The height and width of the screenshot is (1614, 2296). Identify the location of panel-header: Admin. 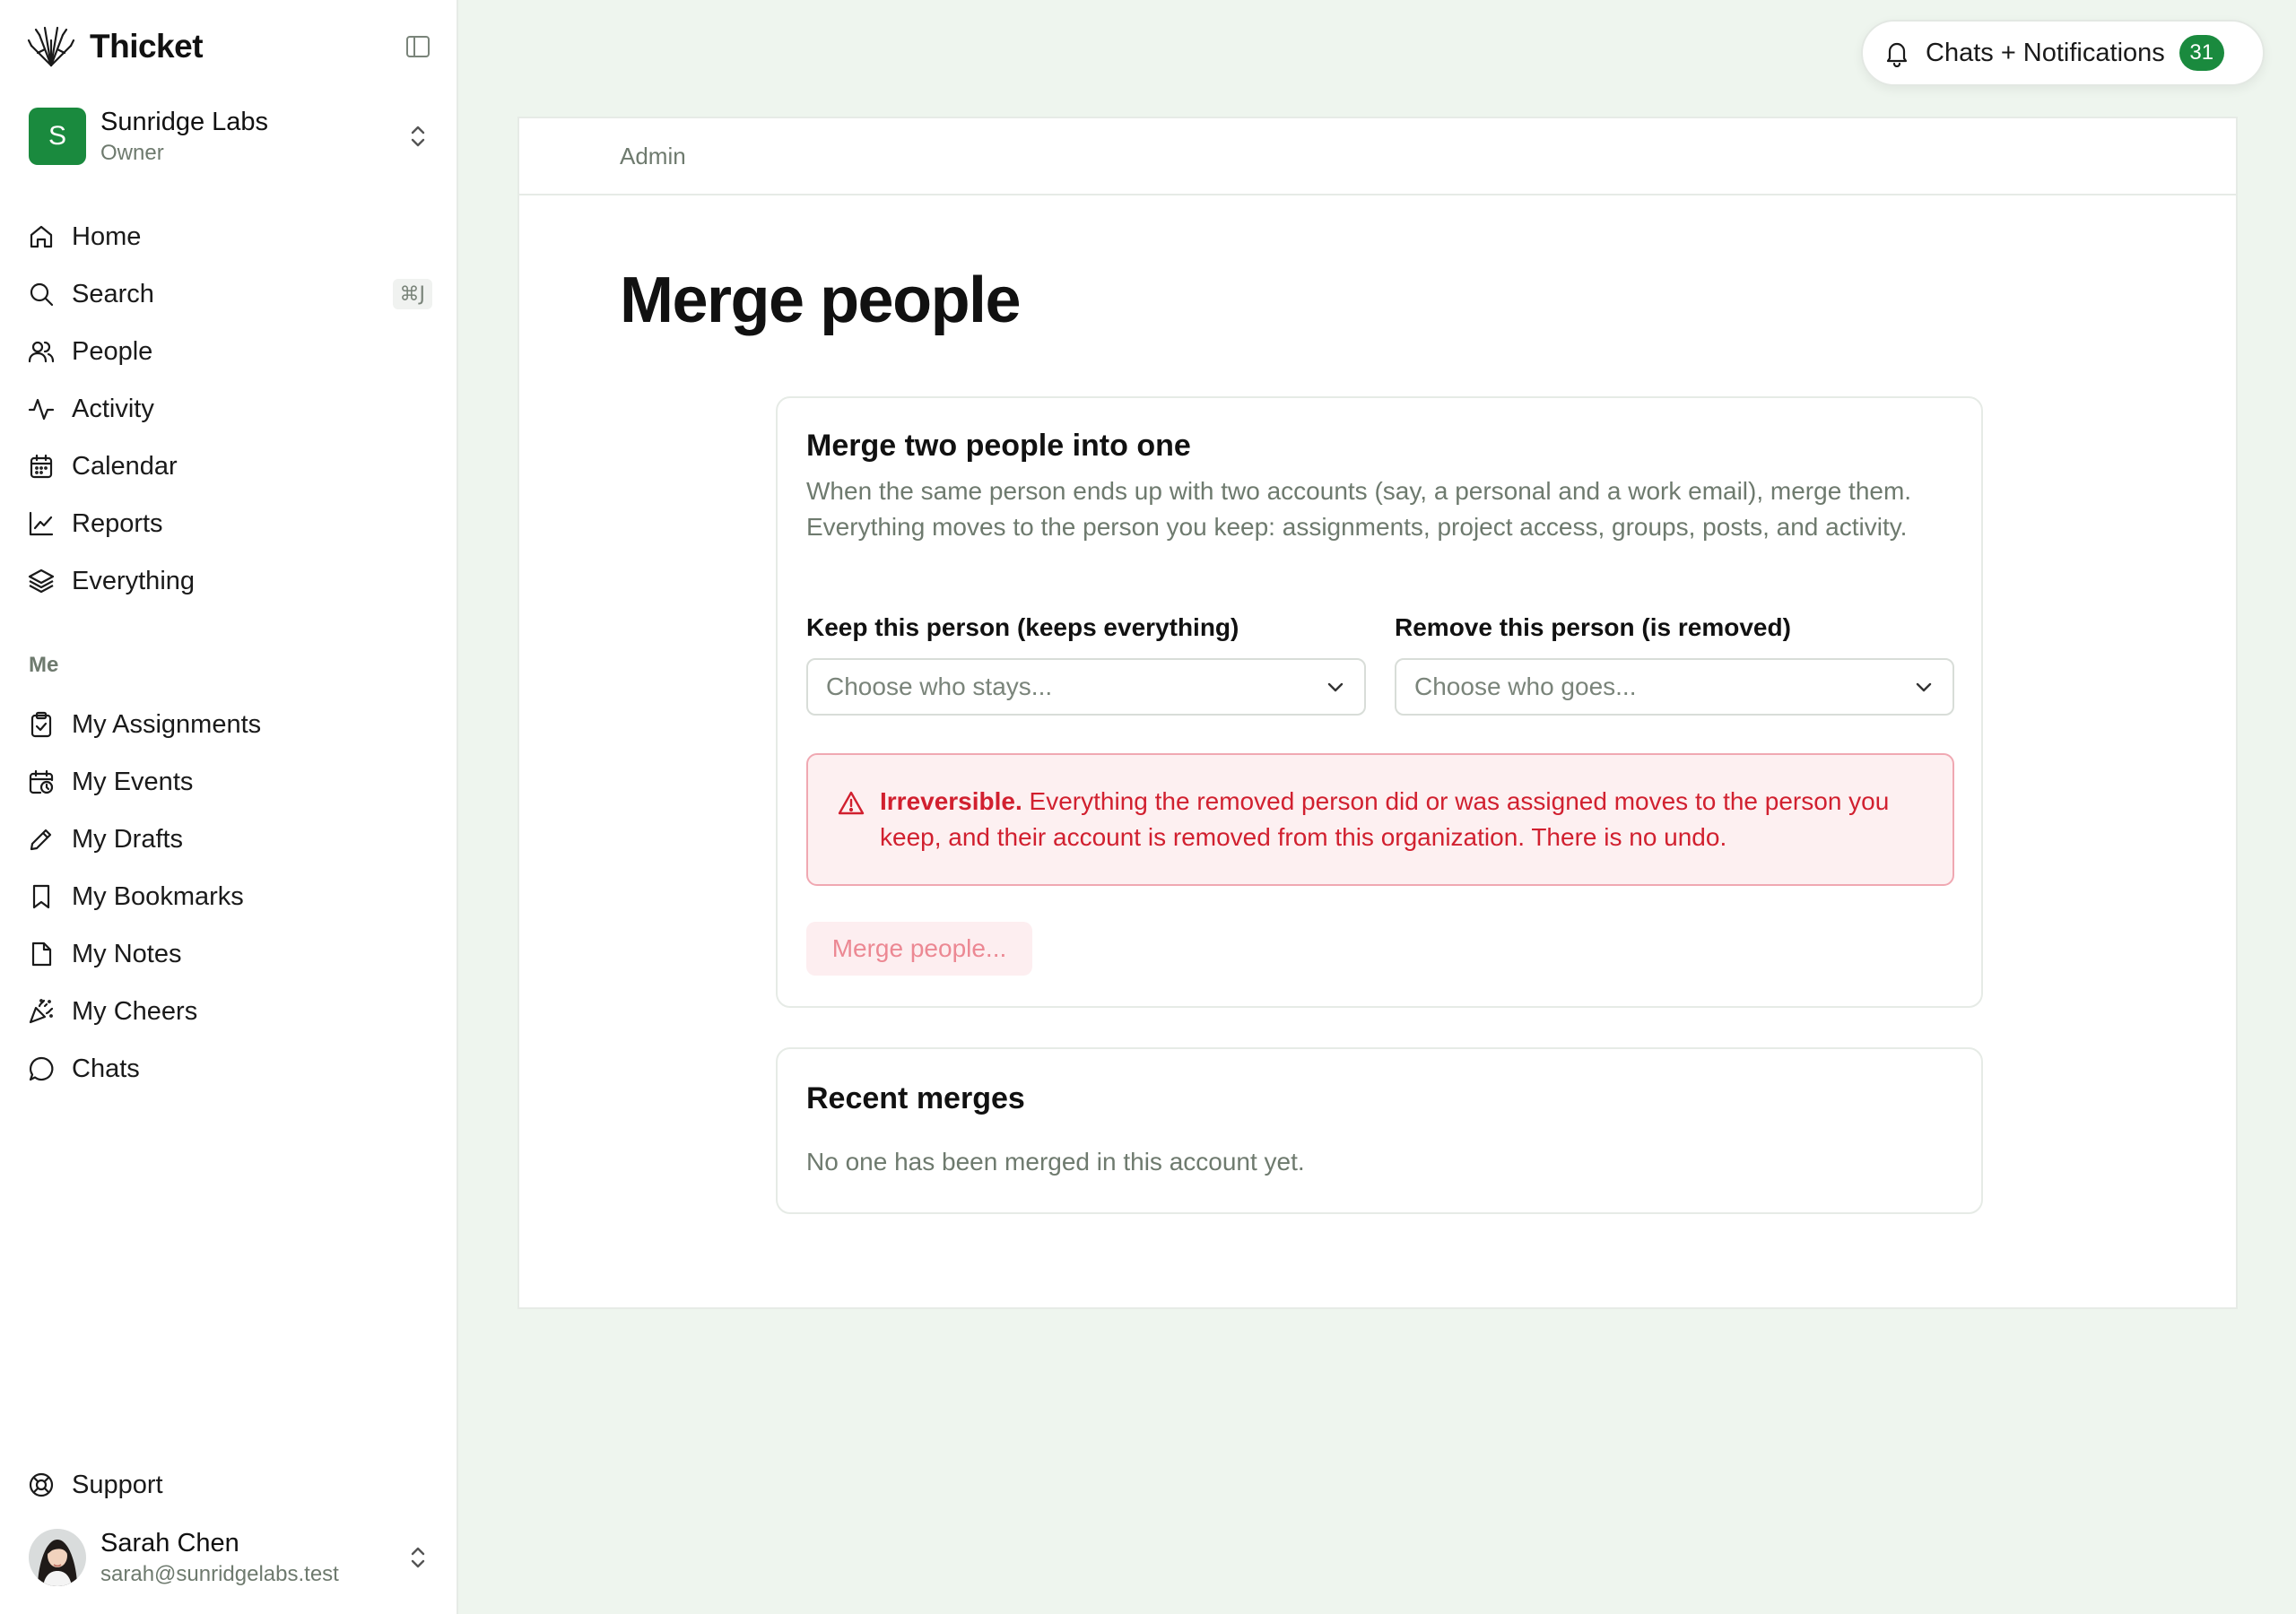
(1377, 156).